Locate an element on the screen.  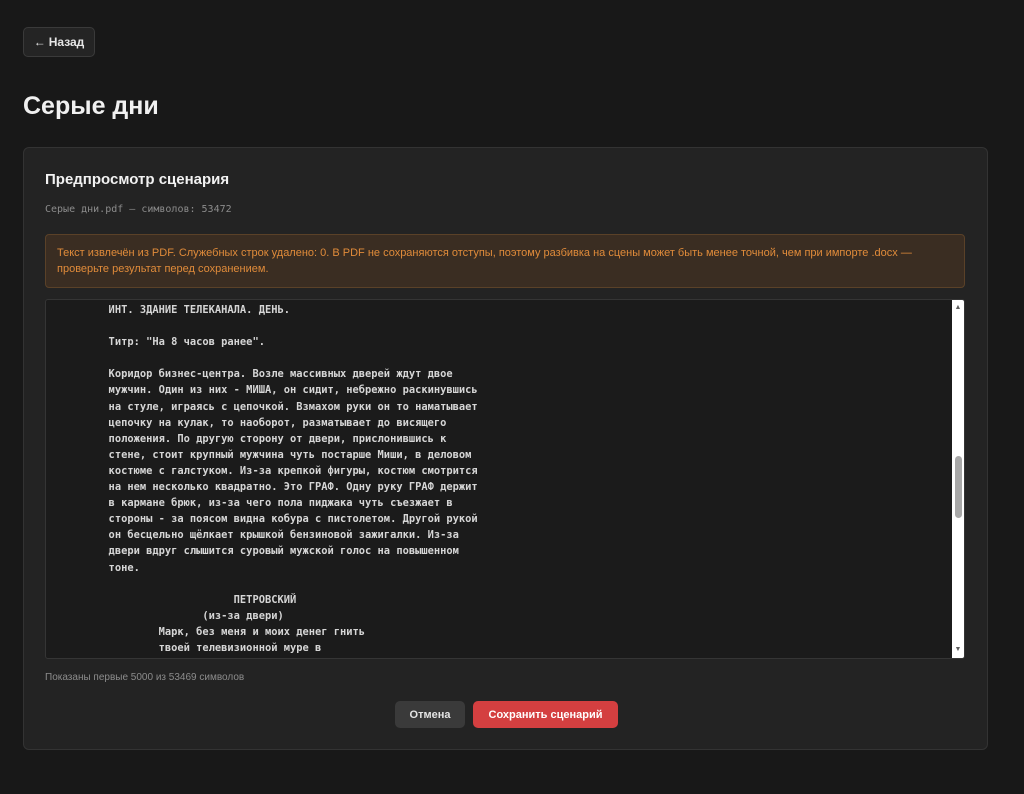
save-script-button: Сохранить сценарий is located at coordinates (545, 714).